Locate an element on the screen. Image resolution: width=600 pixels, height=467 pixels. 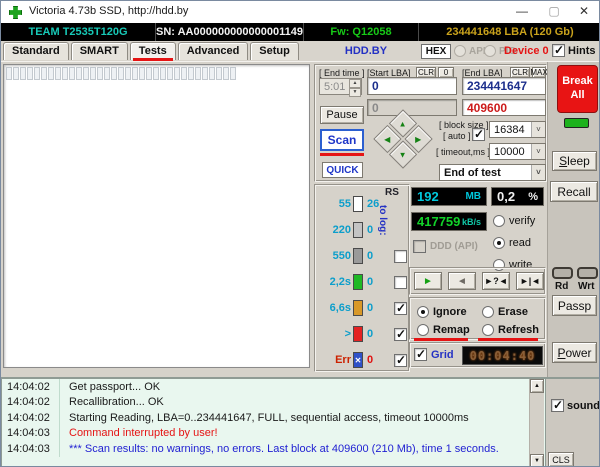
active-tab-hint-underline is located at coordinates (152, 59).